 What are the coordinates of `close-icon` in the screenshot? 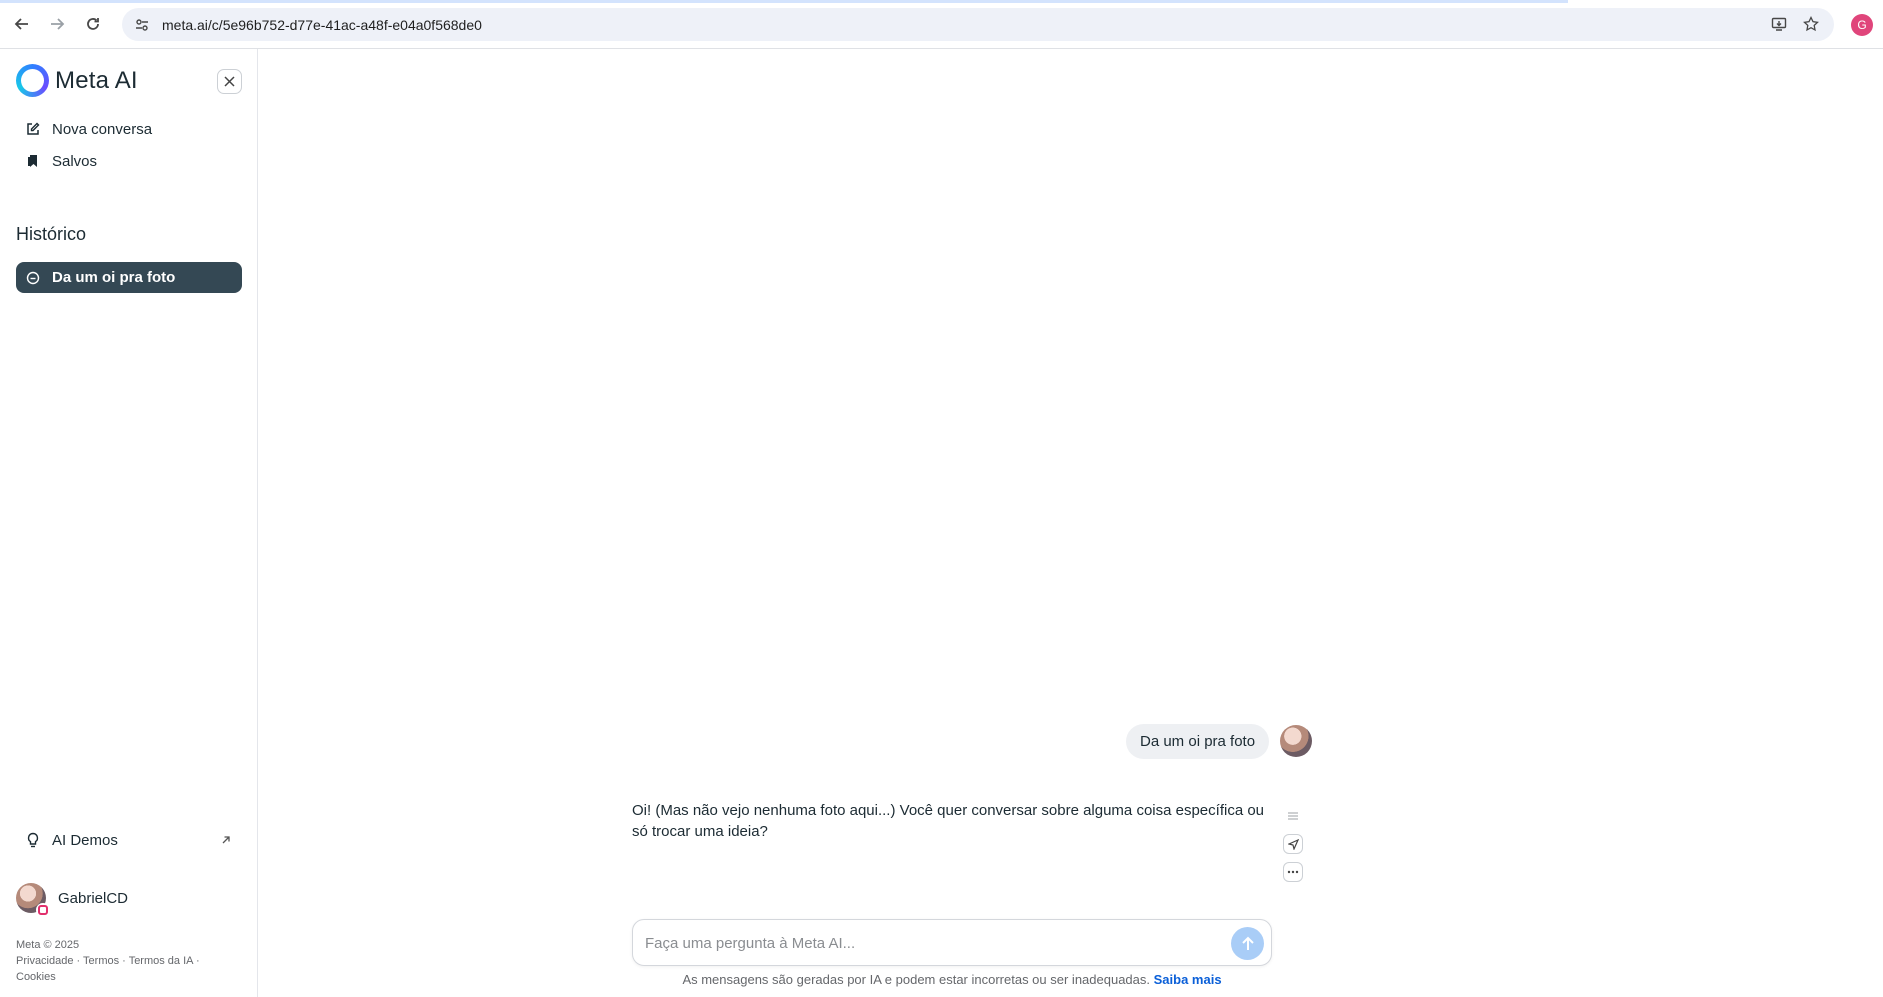 It's located at (229, 81).